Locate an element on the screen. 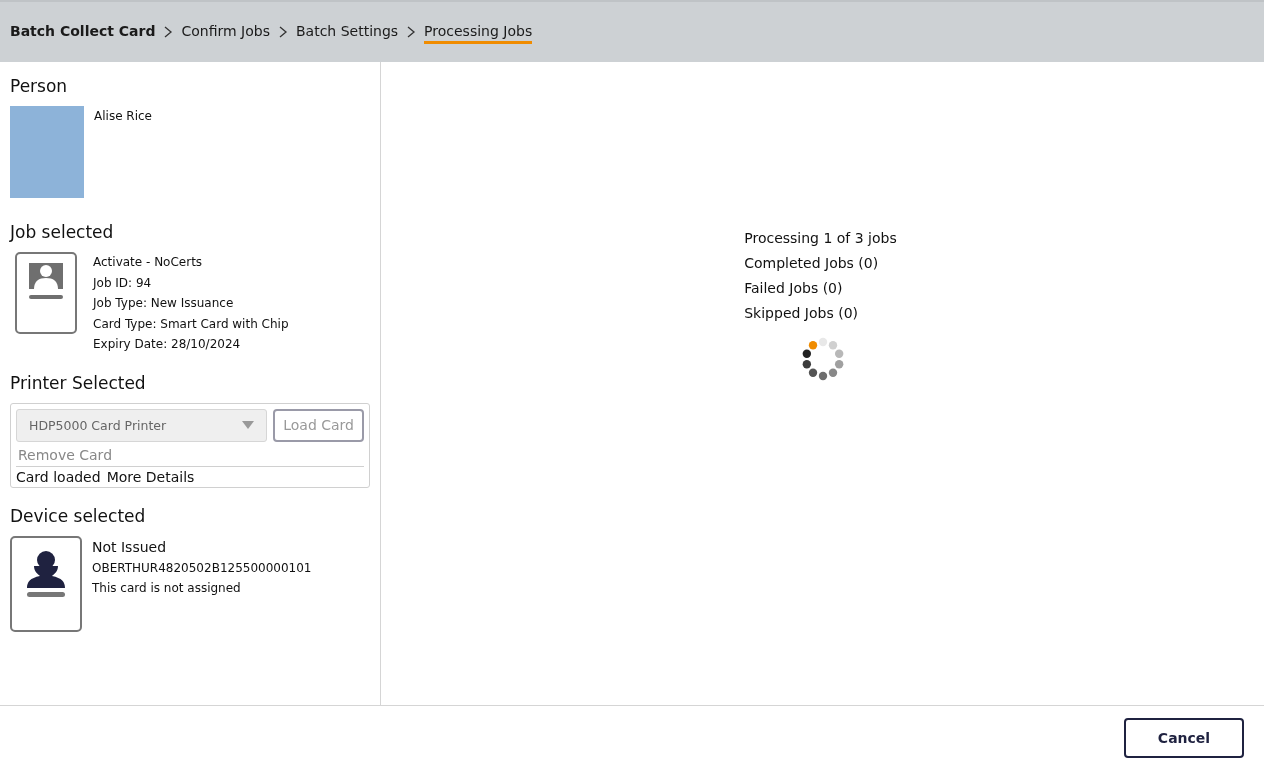 This screenshot has height=769, width=1264. section-heading: Device selected is located at coordinates (78, 515).